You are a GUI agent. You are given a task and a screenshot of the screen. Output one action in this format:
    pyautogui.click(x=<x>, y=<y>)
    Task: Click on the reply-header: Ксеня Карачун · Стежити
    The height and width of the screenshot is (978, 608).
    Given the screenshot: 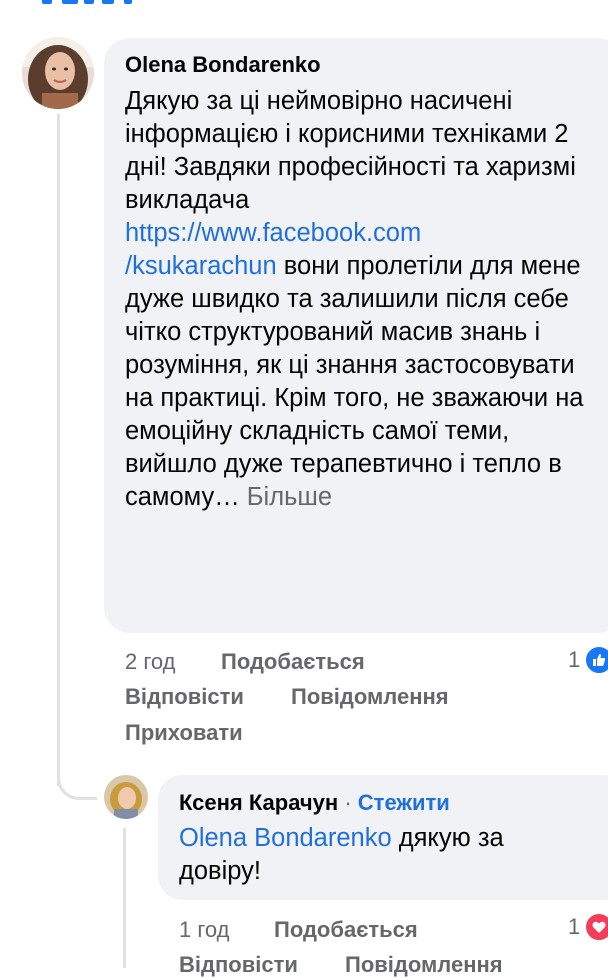 What is the action you would take?
    pyautogui.click(x=314, y=803)
    